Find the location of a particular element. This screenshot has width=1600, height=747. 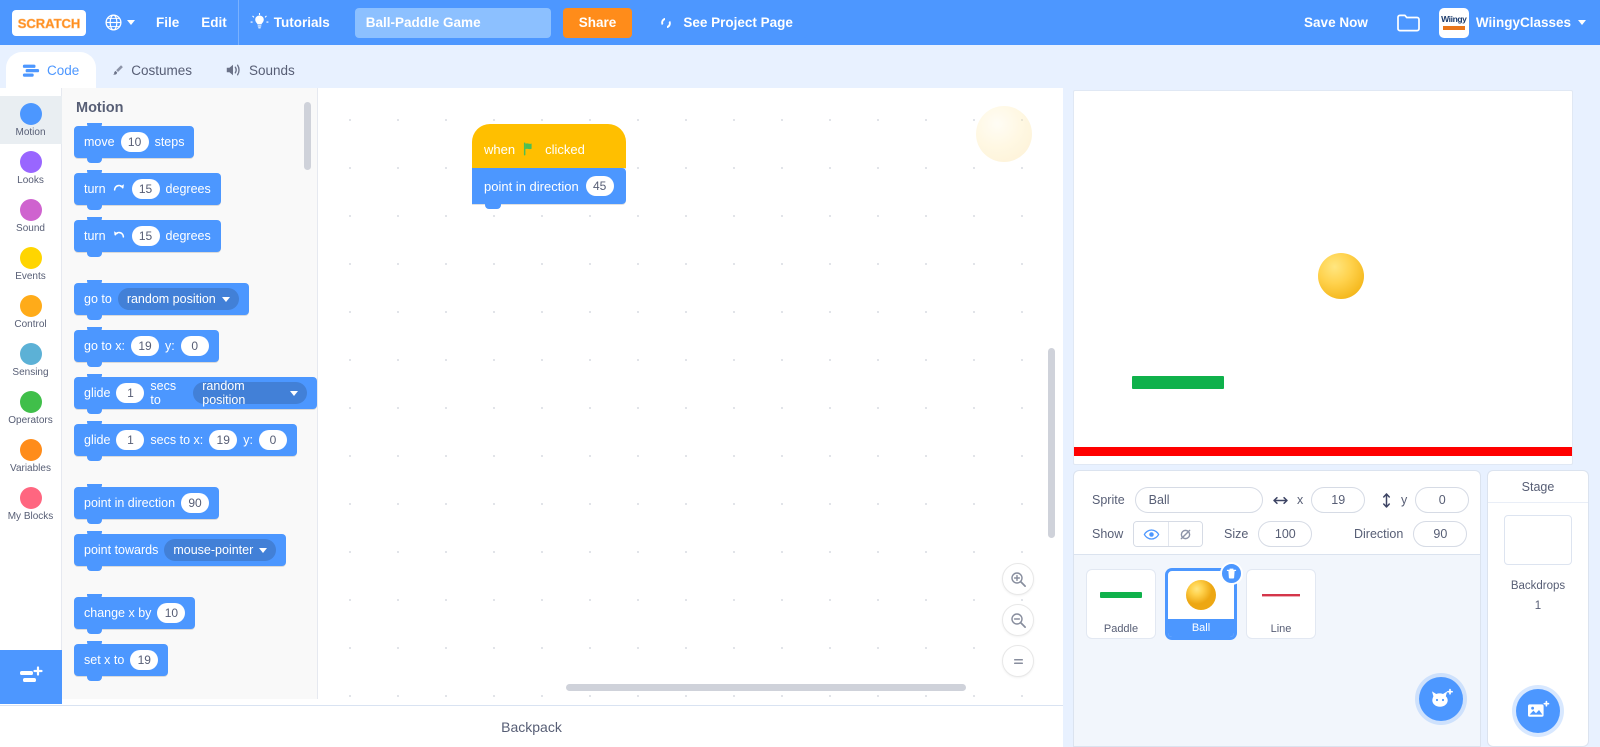

sprite-y-row: y is located at coordinates (1425, 500).